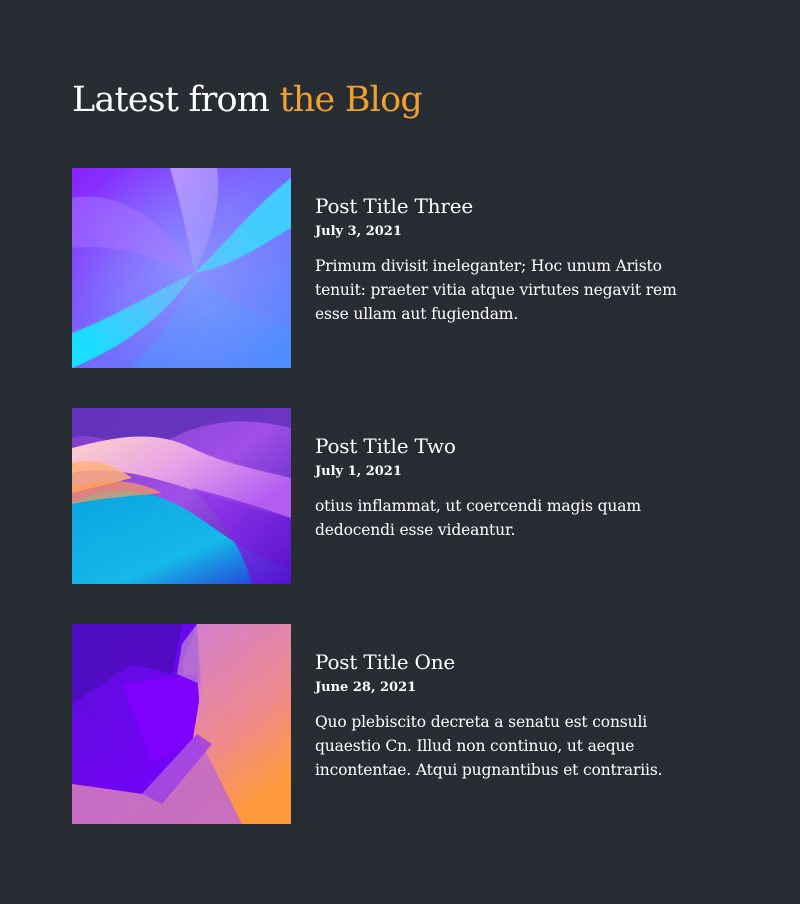 The width and height of the screenshot is (800, 904). Describe the element at coordinates (171, 100) in the screenshot. I see `heading-prefix: Latest from` at that location.